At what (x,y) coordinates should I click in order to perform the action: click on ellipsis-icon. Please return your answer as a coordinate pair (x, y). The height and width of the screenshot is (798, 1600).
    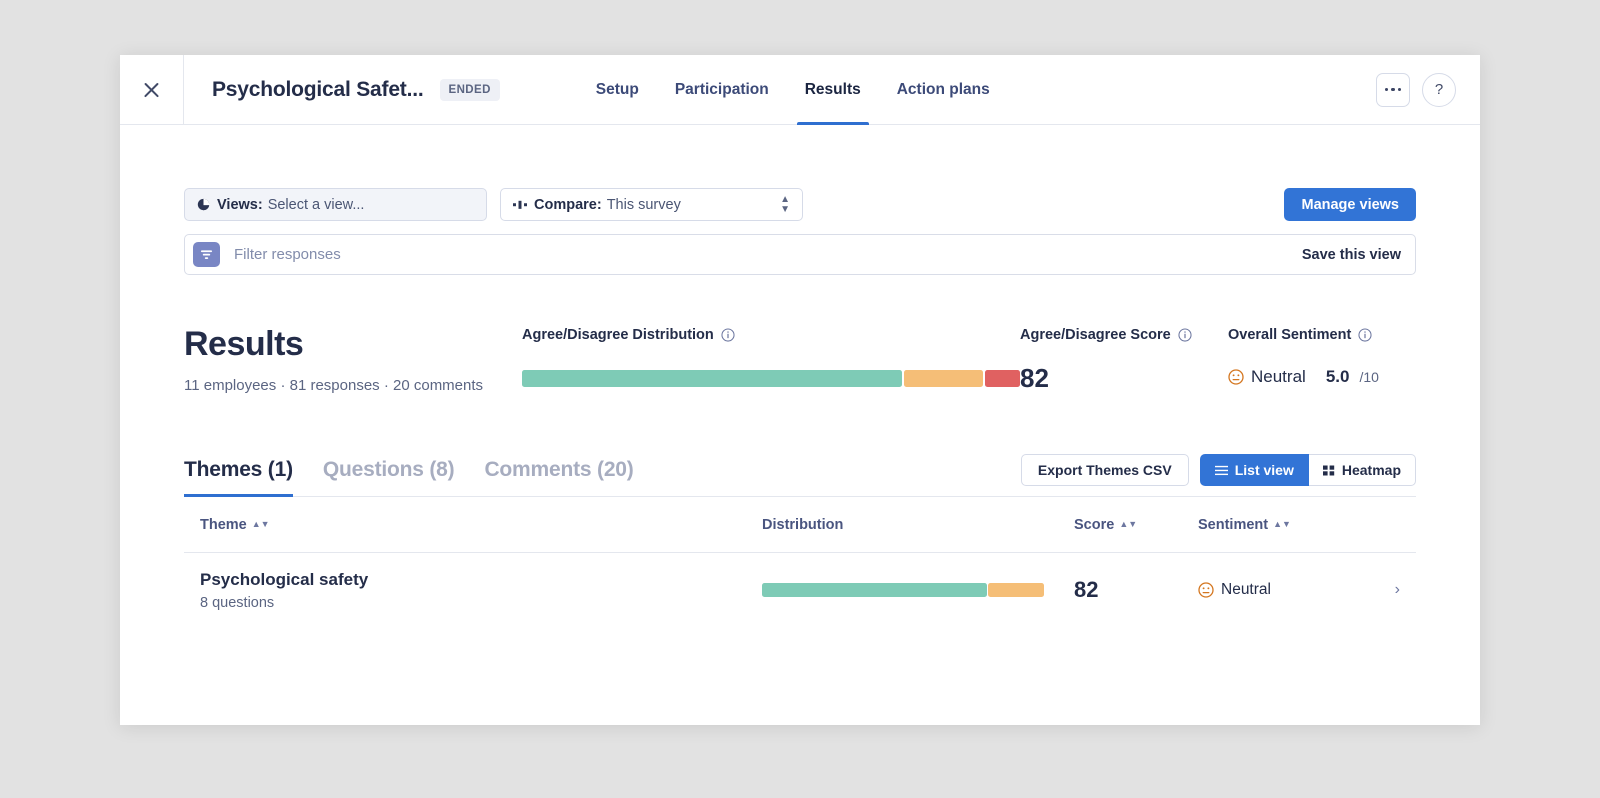
    Looking at the image, I should click on (1393, 89).